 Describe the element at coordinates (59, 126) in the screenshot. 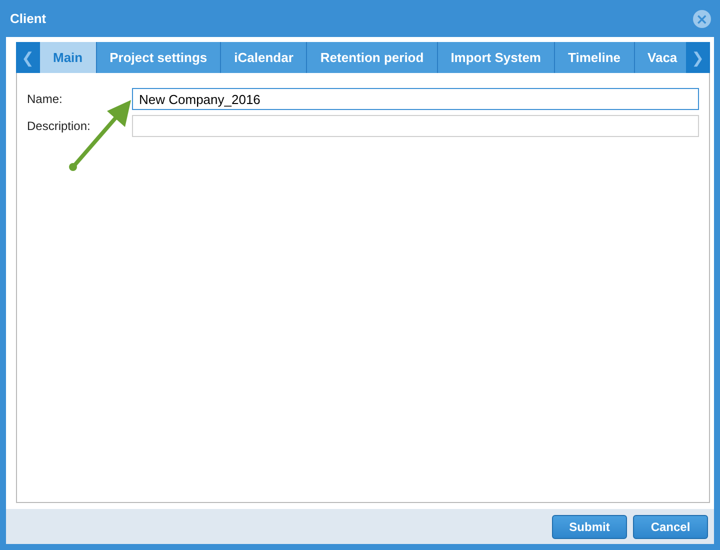

I see `field-label: Description:` at that location.